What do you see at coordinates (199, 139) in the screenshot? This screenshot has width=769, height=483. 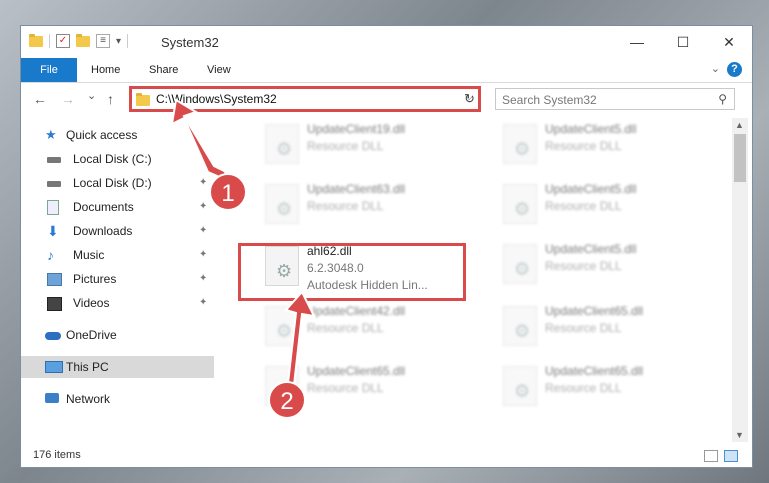 I see `arrow-to-address-bar` at bounding box center [199, 139].